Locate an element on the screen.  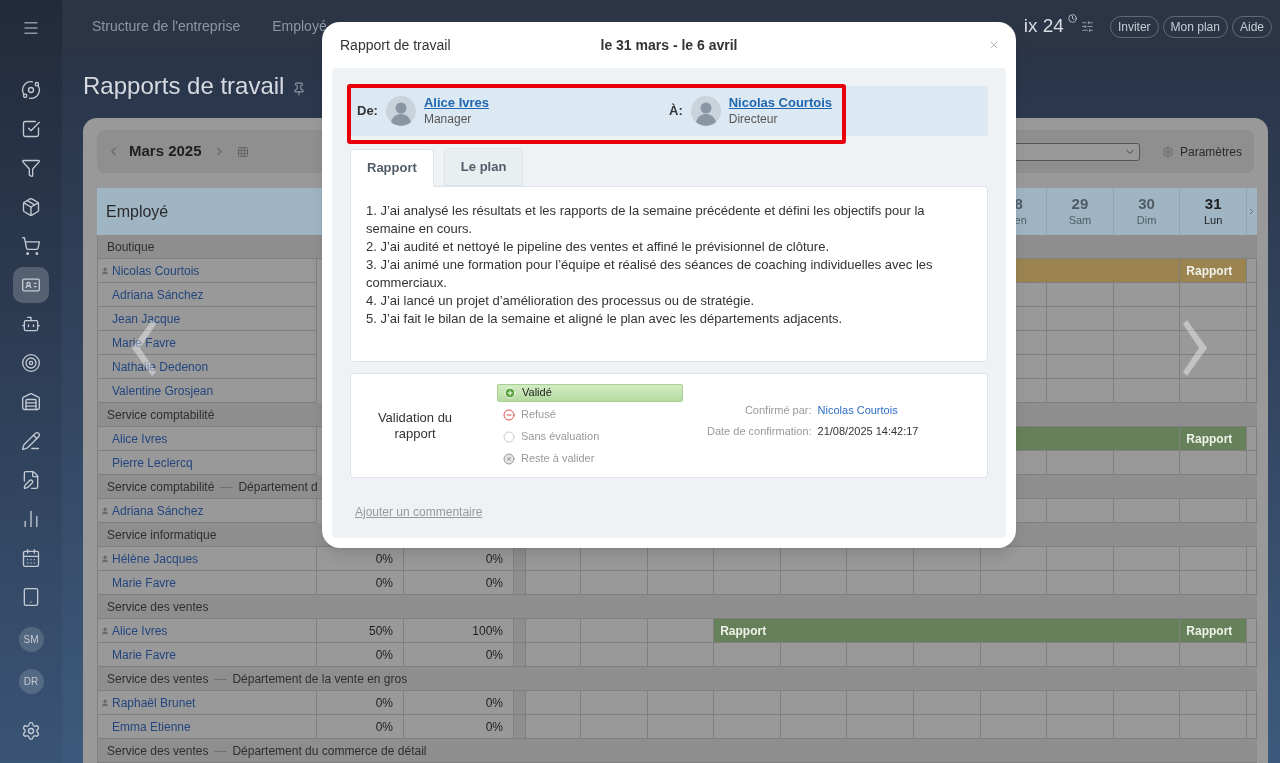
close-icon is located at coordinates (994, 45).